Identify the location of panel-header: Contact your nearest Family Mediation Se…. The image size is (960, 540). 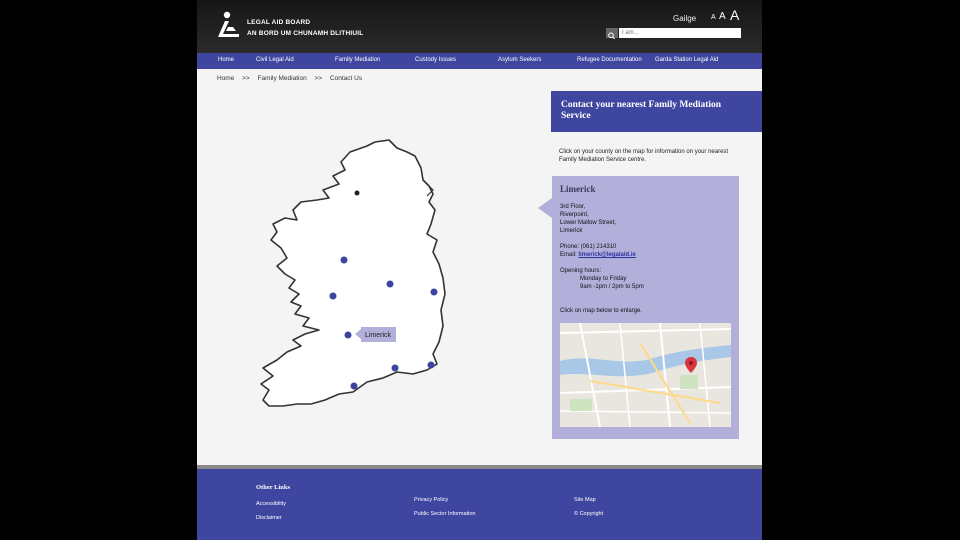
(656, 111).